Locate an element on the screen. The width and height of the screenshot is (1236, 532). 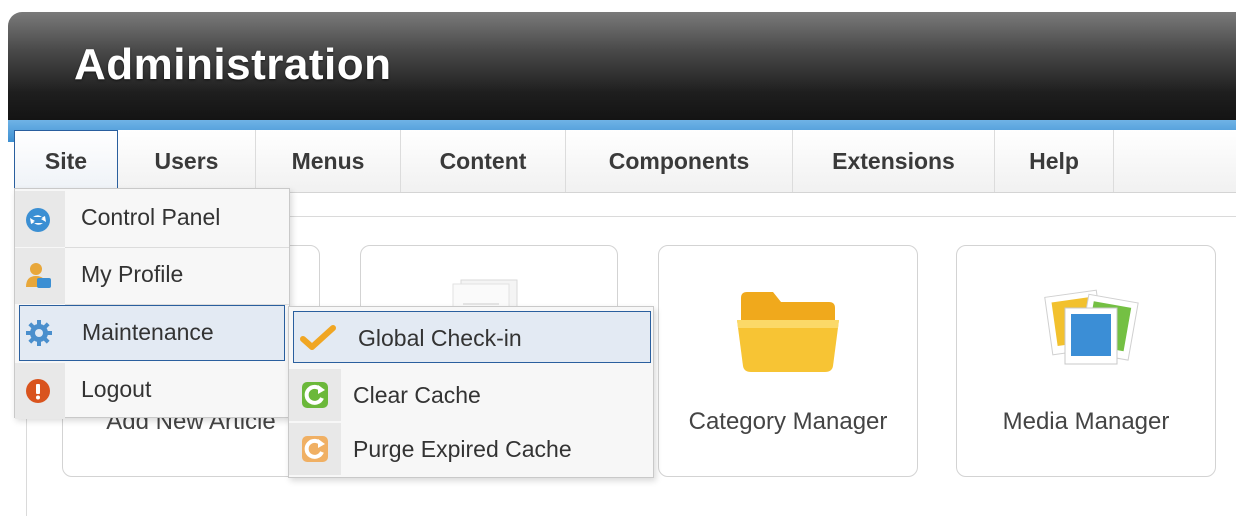
menu-menus: Menus is located at coordinates (328, 161).